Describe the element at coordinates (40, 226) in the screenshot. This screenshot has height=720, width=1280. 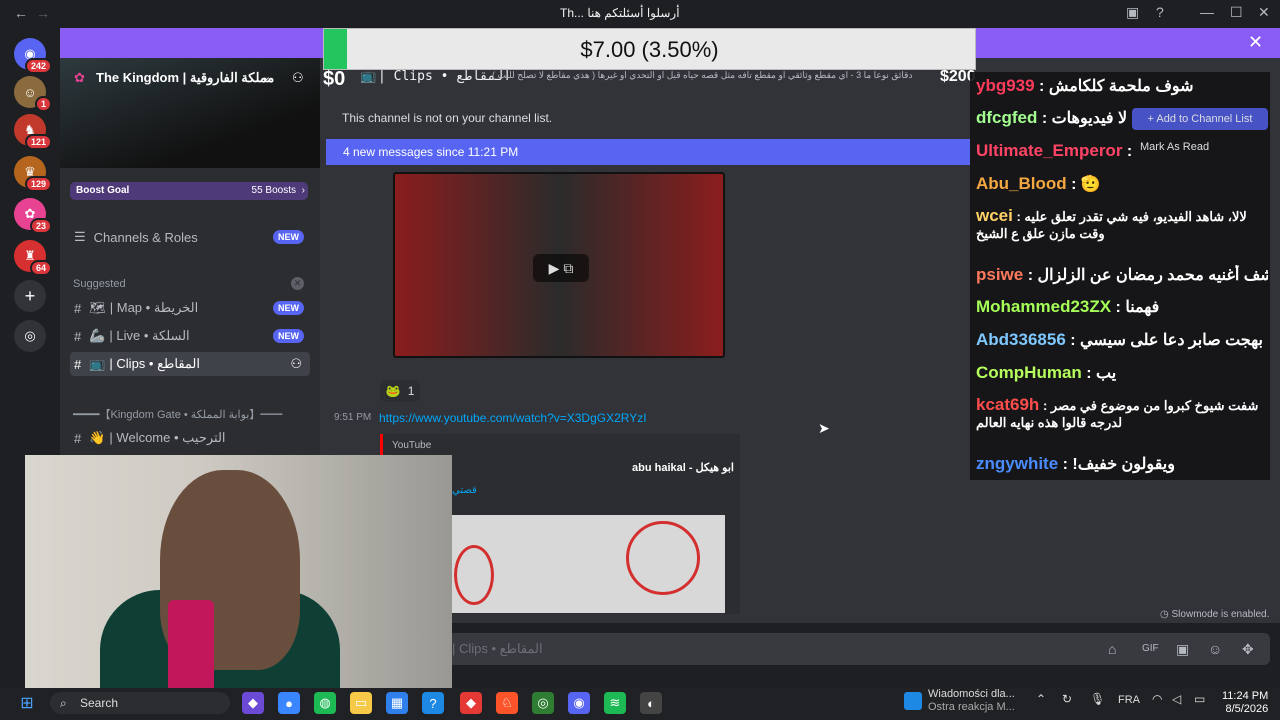
I see `mention-badge: 23` at that location.